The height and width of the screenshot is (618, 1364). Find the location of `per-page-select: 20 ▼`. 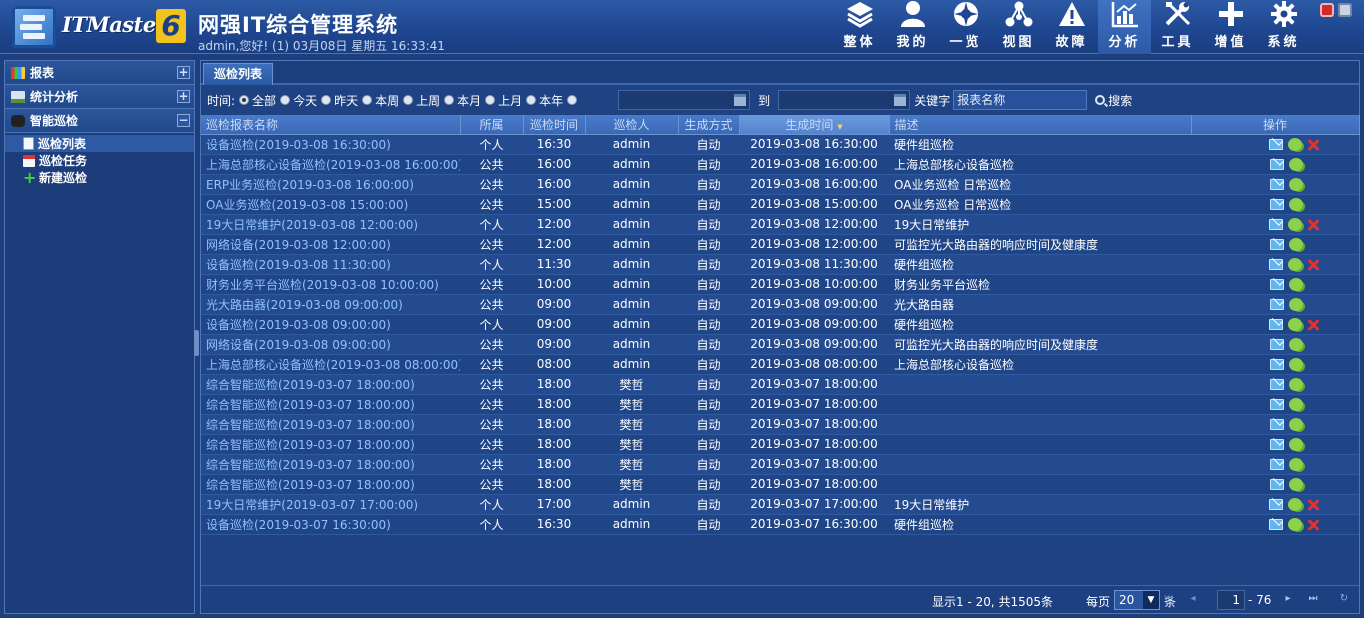

per-page-select: 20 ▼ is located at coordinates (1137, 600).